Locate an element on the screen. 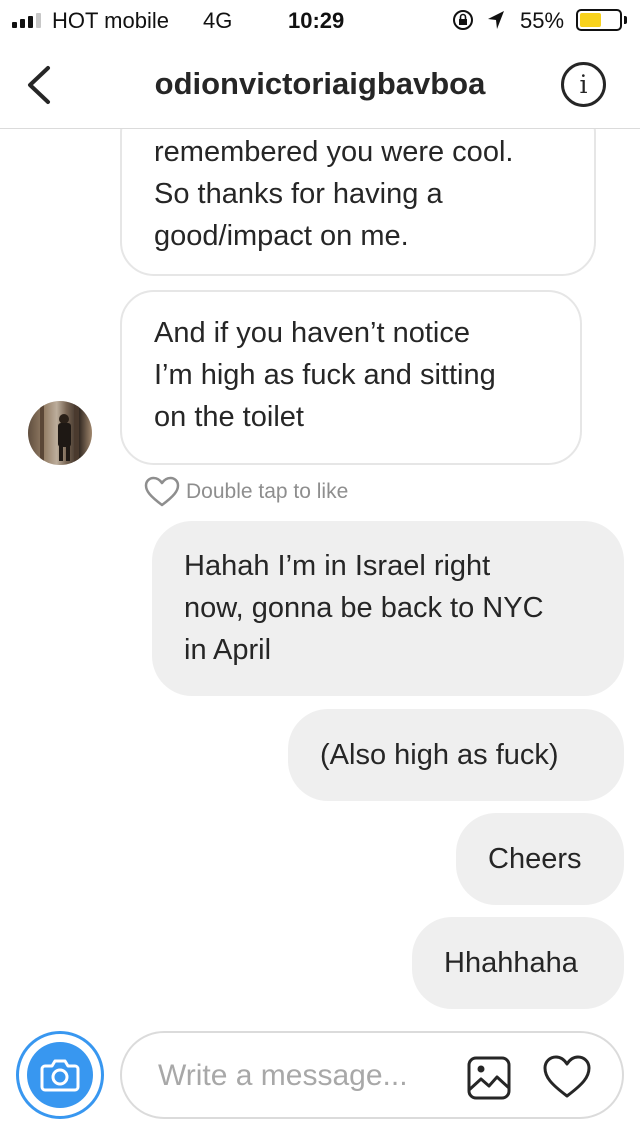 The width and height of the screenshot is (640, 1136). chat-header: odionvictoriaigbavboa i is located at coordinates (320, 84).